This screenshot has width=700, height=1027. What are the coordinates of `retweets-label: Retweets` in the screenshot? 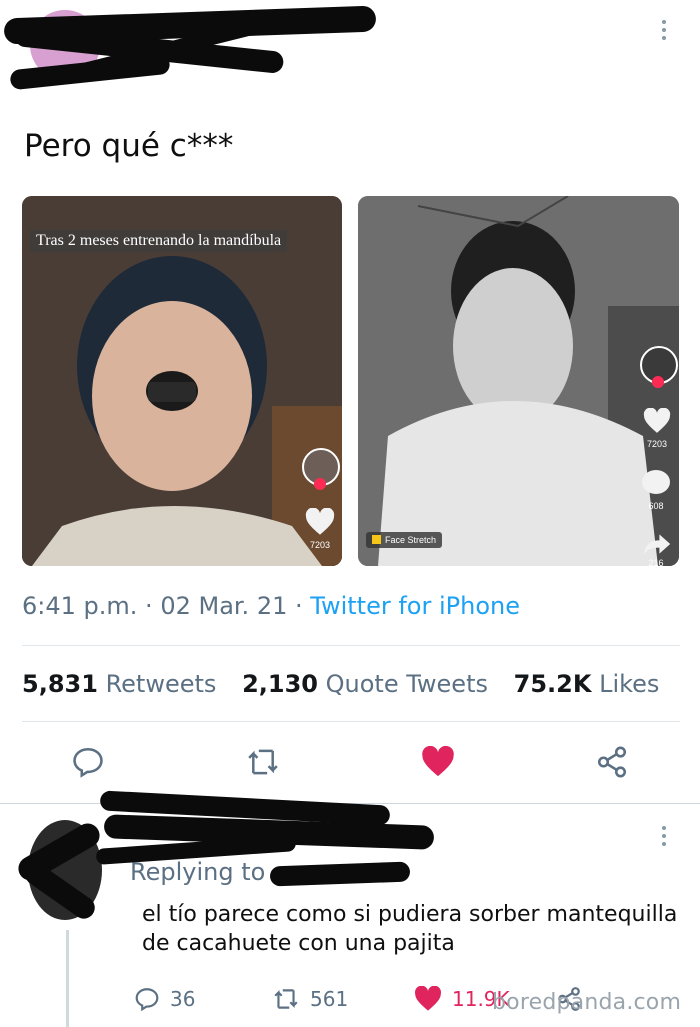 It's located at (161, 684).